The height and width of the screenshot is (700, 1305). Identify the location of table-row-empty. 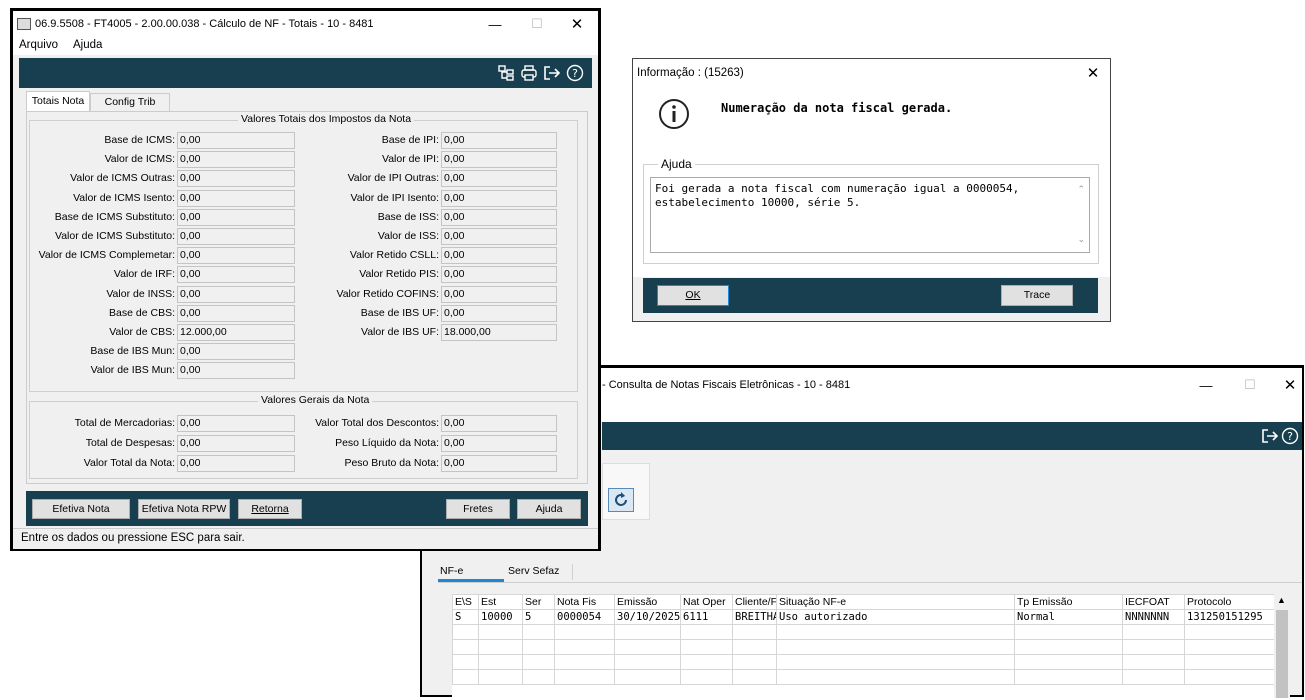
(863, 662).